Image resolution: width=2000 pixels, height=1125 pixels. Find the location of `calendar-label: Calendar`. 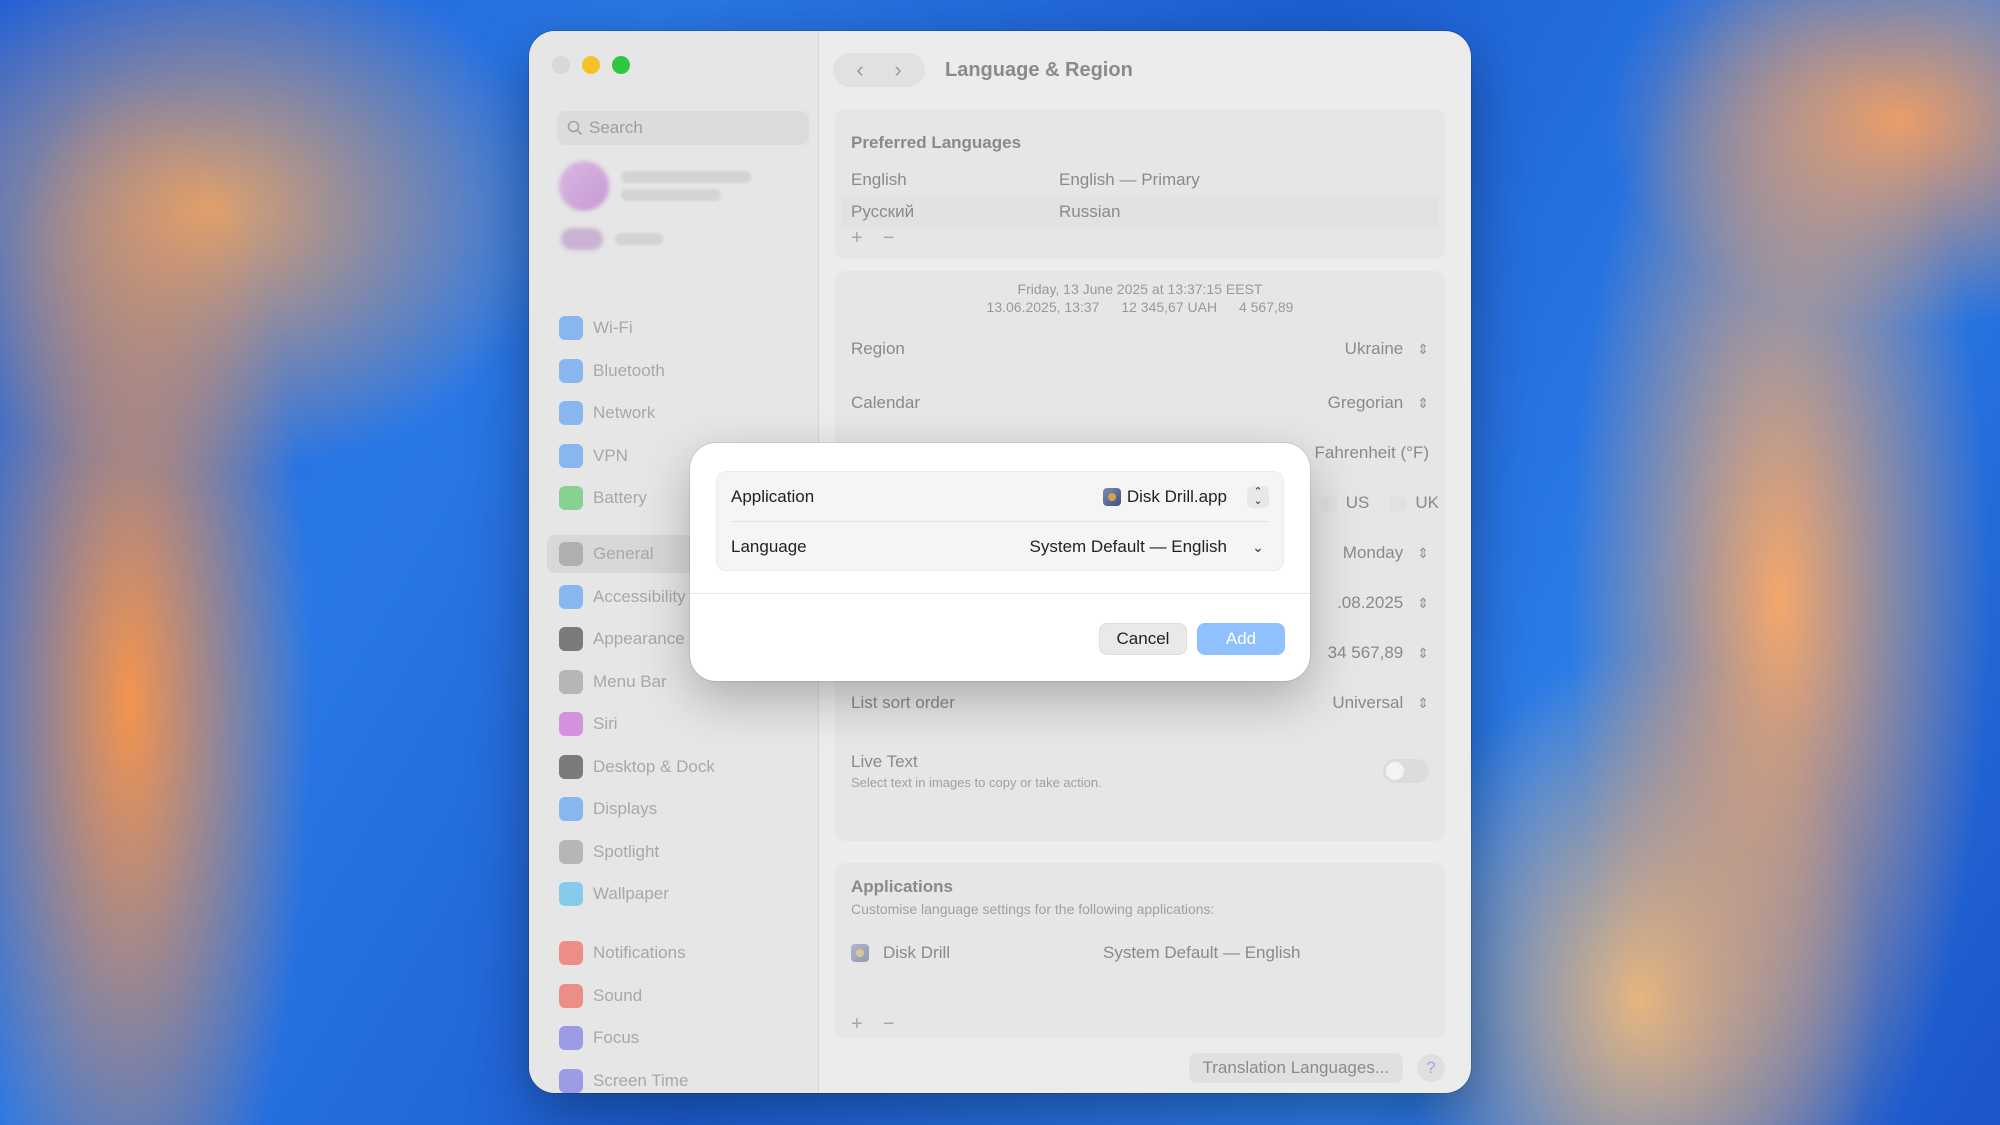

calendar-label: Calendar is located at coordinates (885, 402).